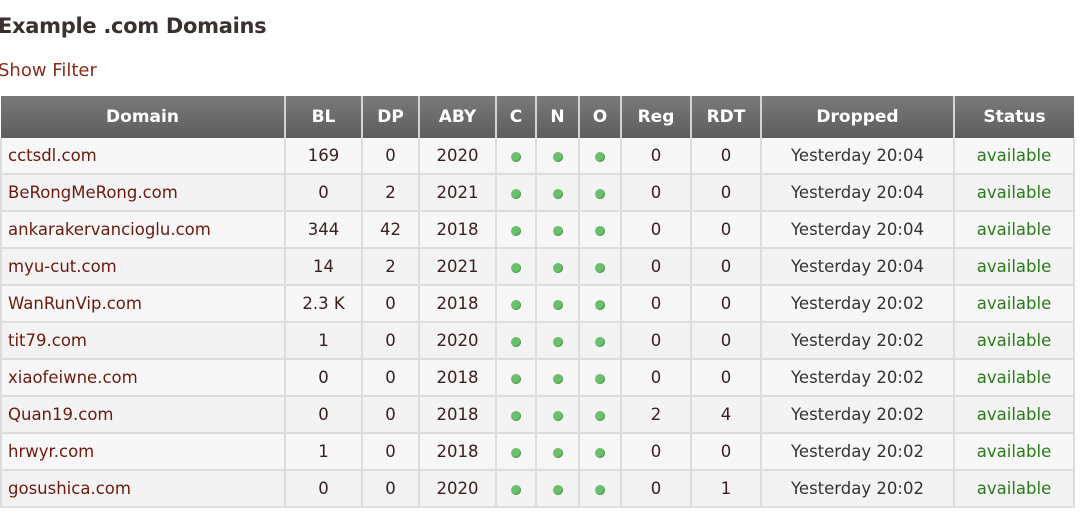 The height and width of the screenshot is (531, 1080). What do you see at coordinates (726, 489) in the screenshot?
I see `rdt-cell: 1` at bounding box center [726, 489].